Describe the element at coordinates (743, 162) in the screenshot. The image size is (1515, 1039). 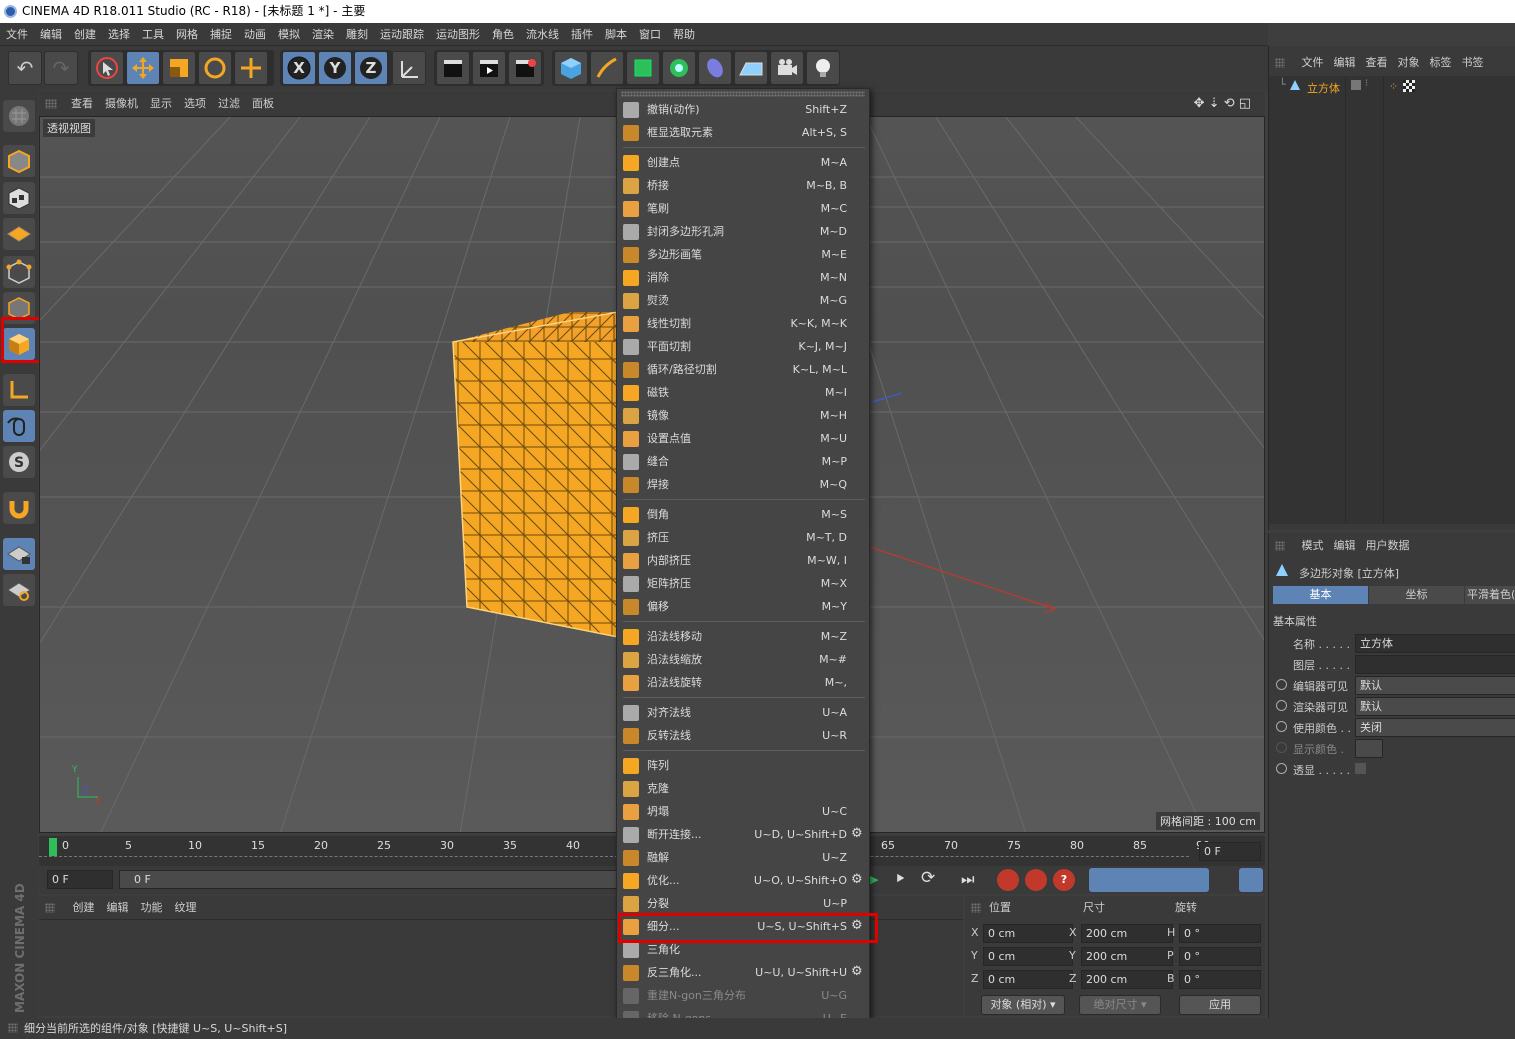
I see `menu-item: 创建点 M~A` at that location.